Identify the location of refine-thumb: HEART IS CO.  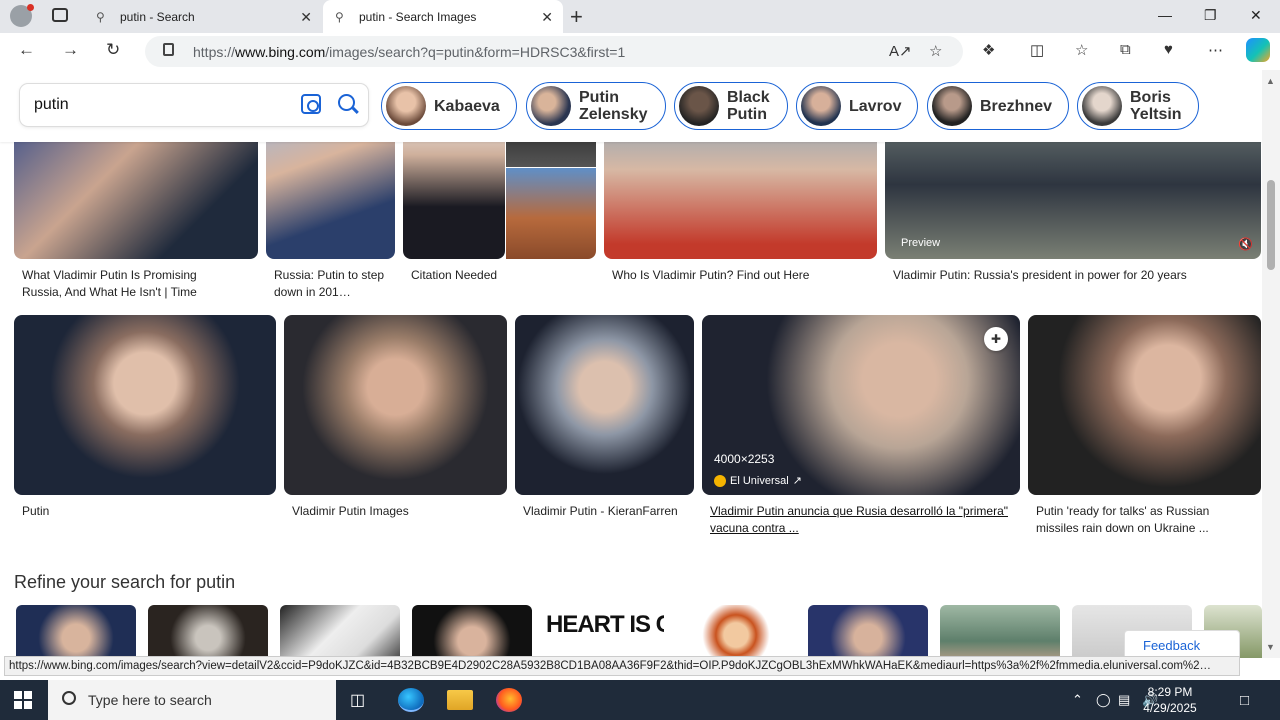
(604, 631).